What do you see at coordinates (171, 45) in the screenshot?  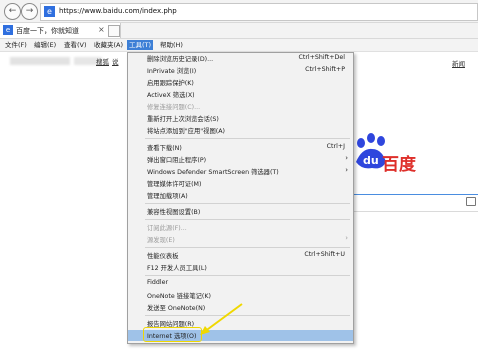 I see `menu-help: 帮助(H)` at bounding box center [171, 45].